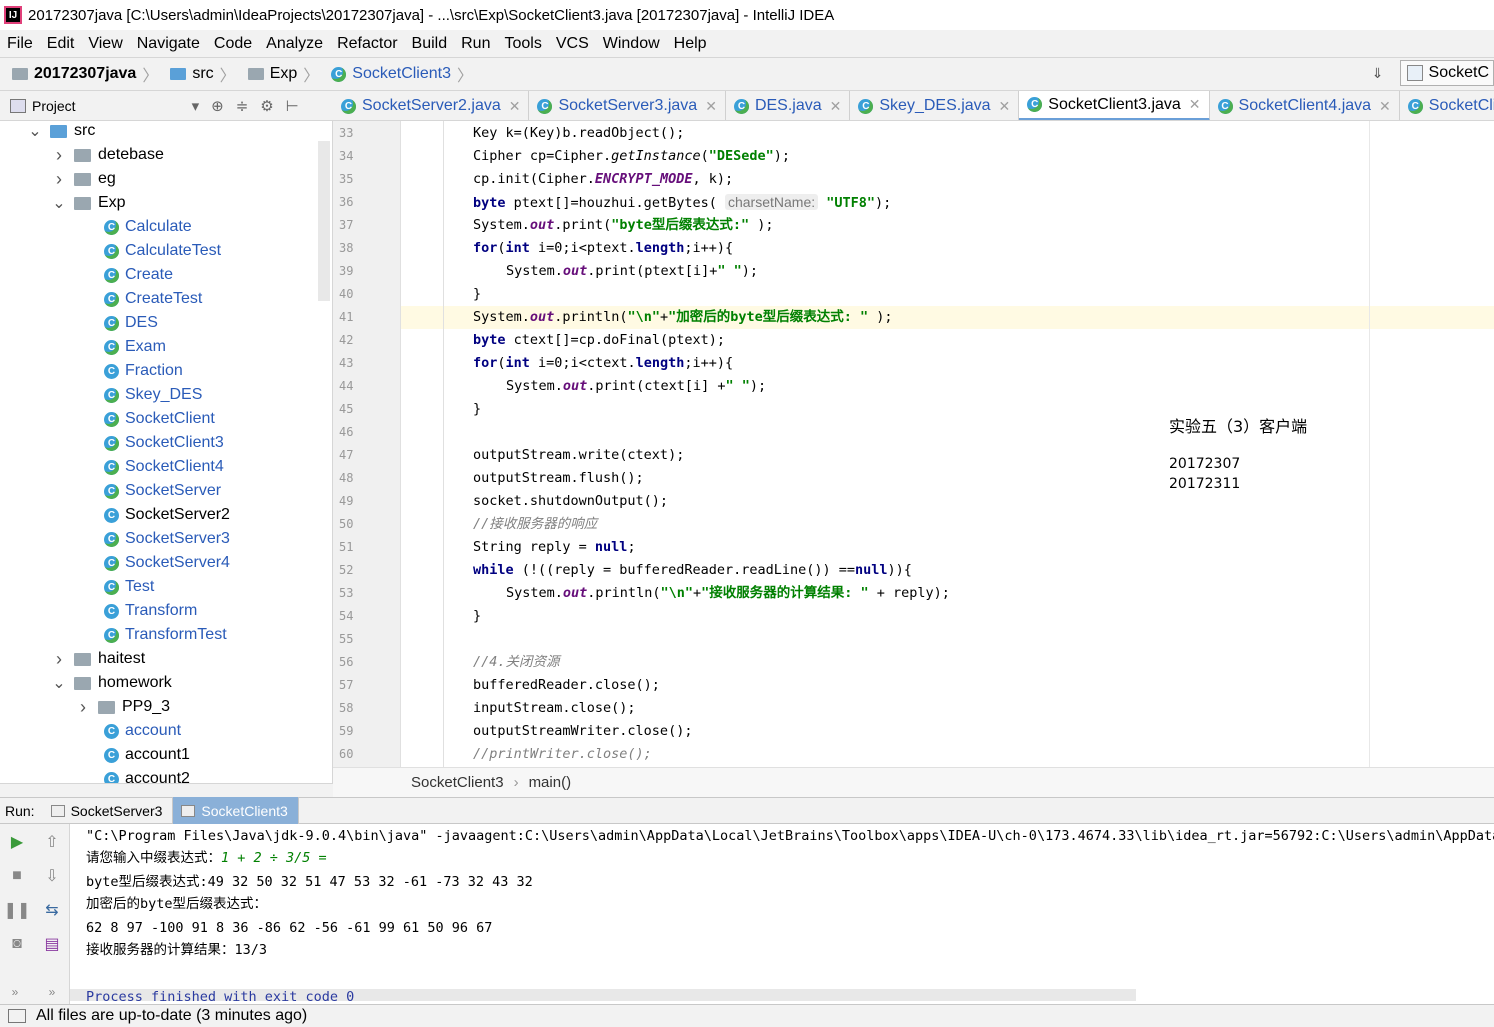  What do you see at coordinates (153, 395) in the screenshot?
I see `tree-item: C Skey_DES` at bounding box center [153, 395].